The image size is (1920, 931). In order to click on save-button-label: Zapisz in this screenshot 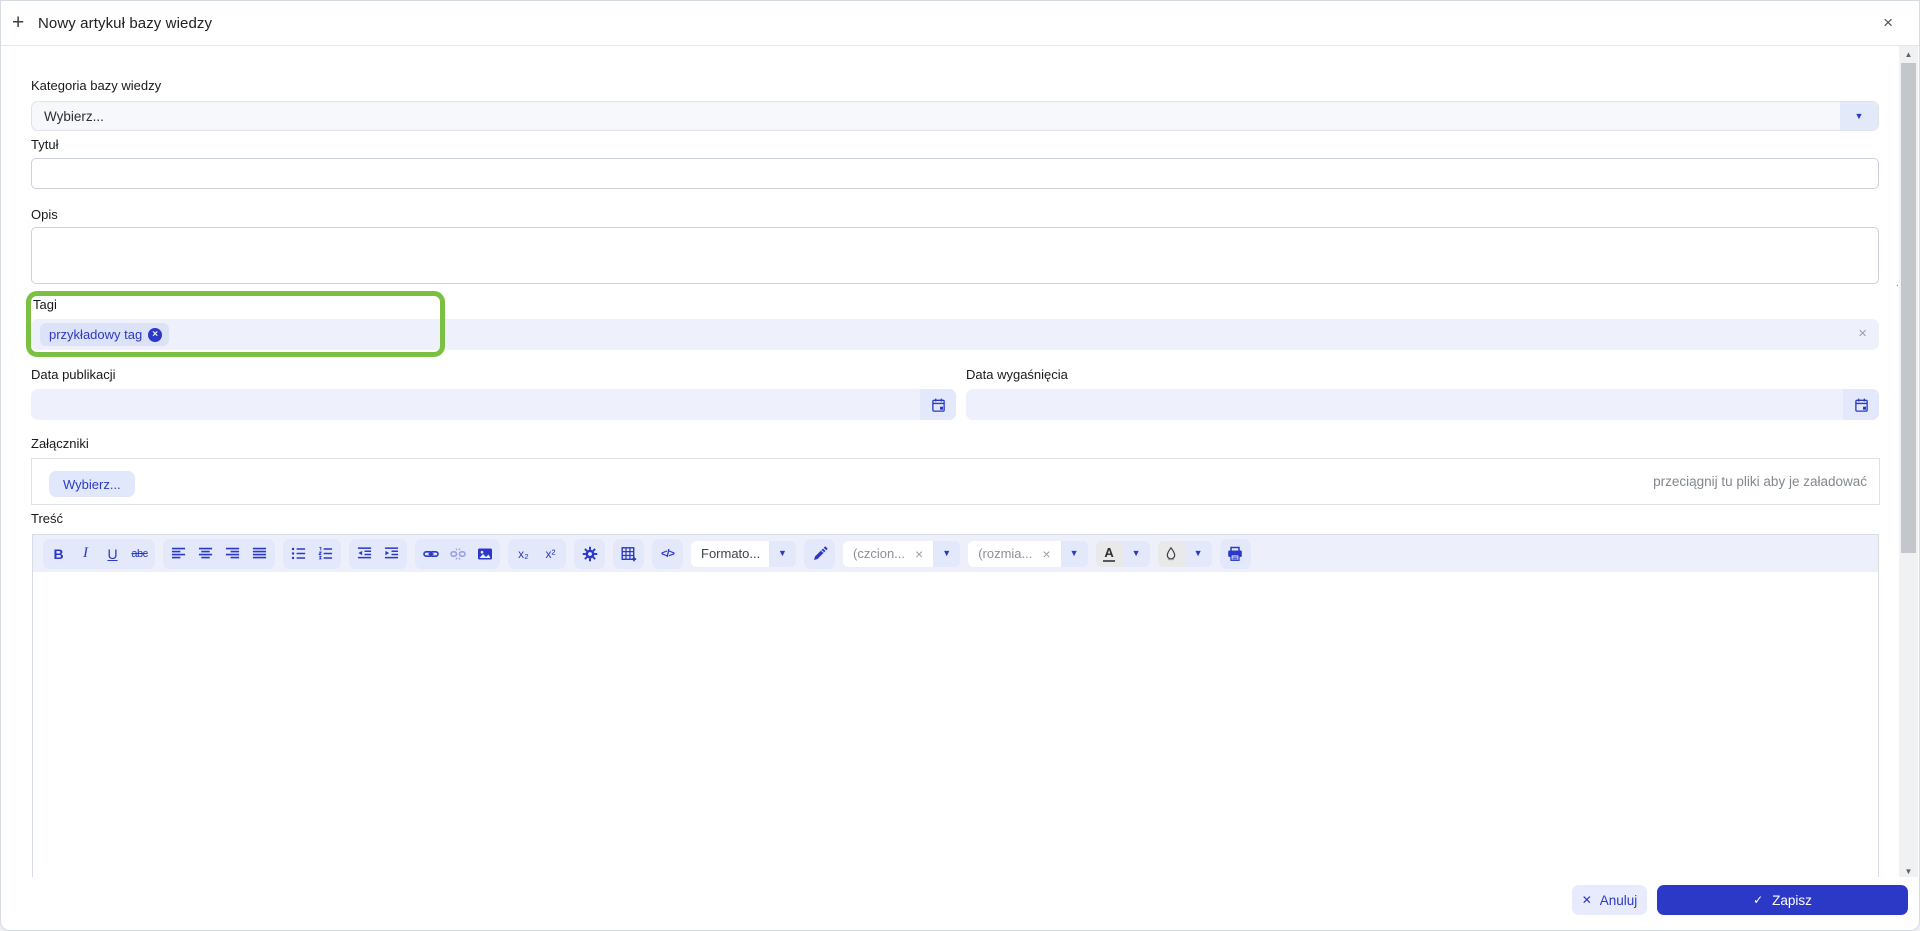, I will do `click(1792, 900)`.